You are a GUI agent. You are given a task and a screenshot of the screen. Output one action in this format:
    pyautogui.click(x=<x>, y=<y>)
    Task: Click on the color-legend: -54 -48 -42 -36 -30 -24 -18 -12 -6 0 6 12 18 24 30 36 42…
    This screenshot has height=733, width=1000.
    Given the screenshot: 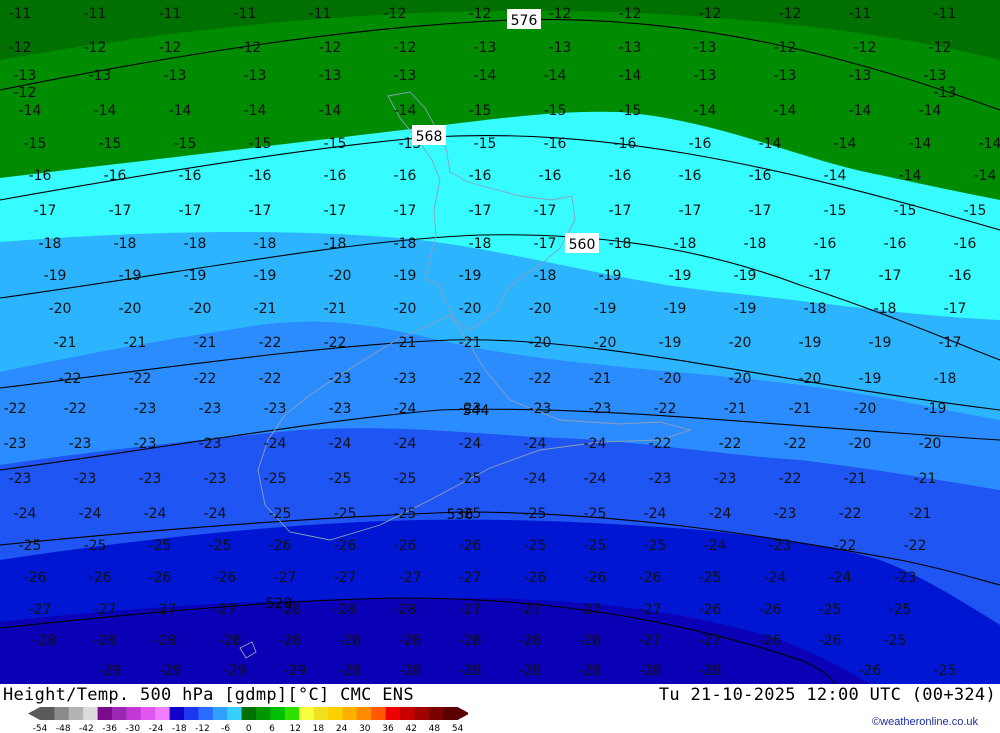 What is the action you would take?
    pyautogui.click(x=248, y=720)
    